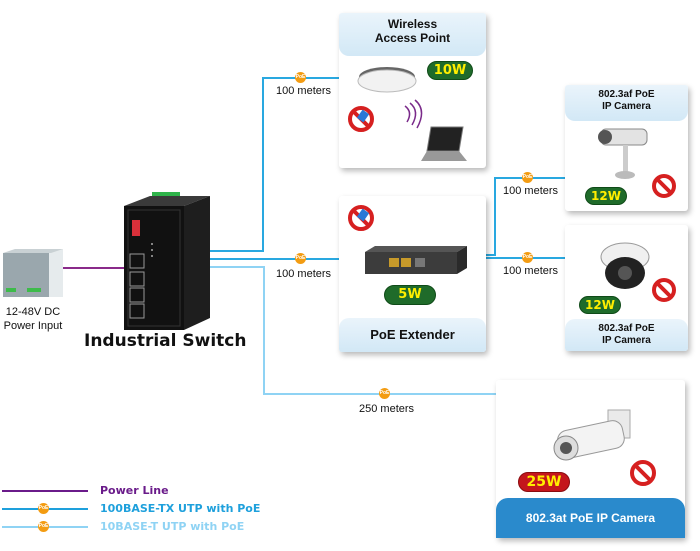 This screenshot has width=700, height=551. What do you see at coordinates (384, 393) in the screenshot?
I see `poe-marker-cam3: PoE` at bounding box center [384, 393].